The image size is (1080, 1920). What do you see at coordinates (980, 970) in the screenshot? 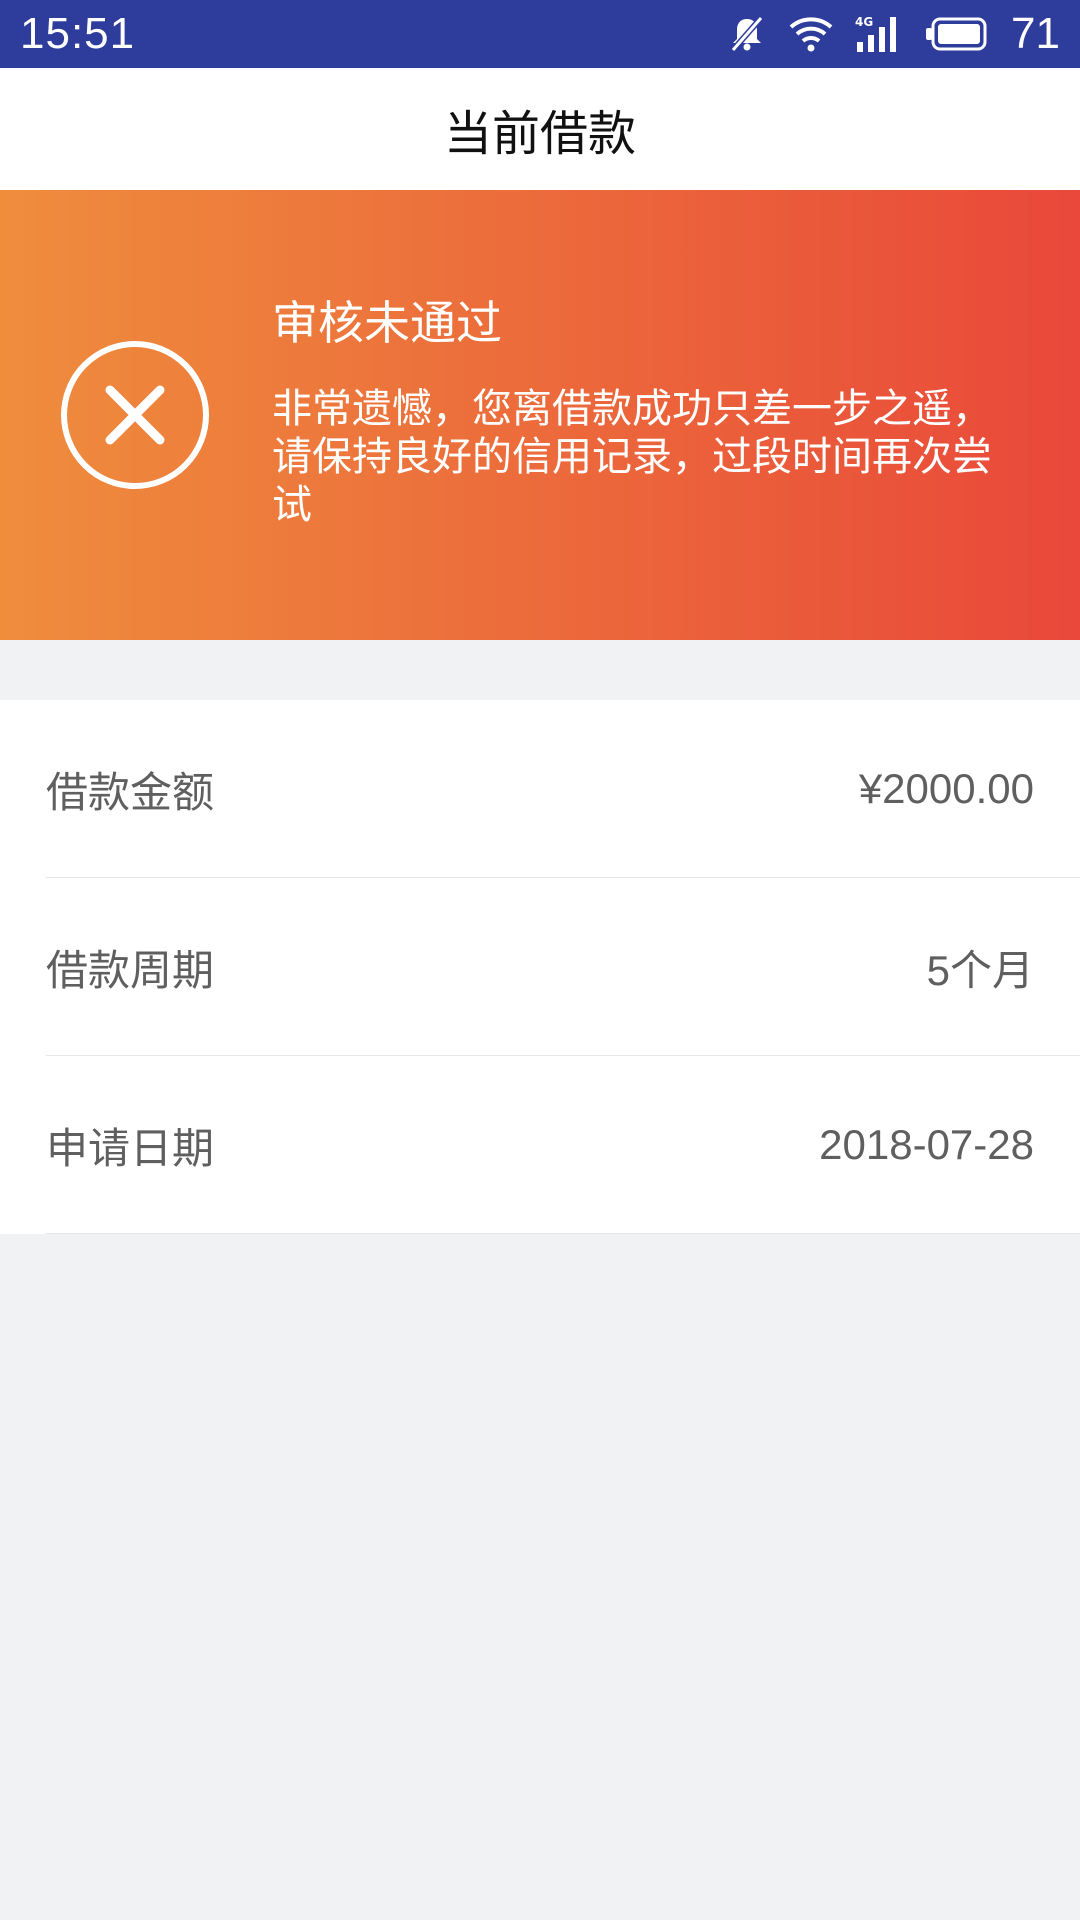
I see `loan-term-value: 5个月` at bounding box center [980, 970].